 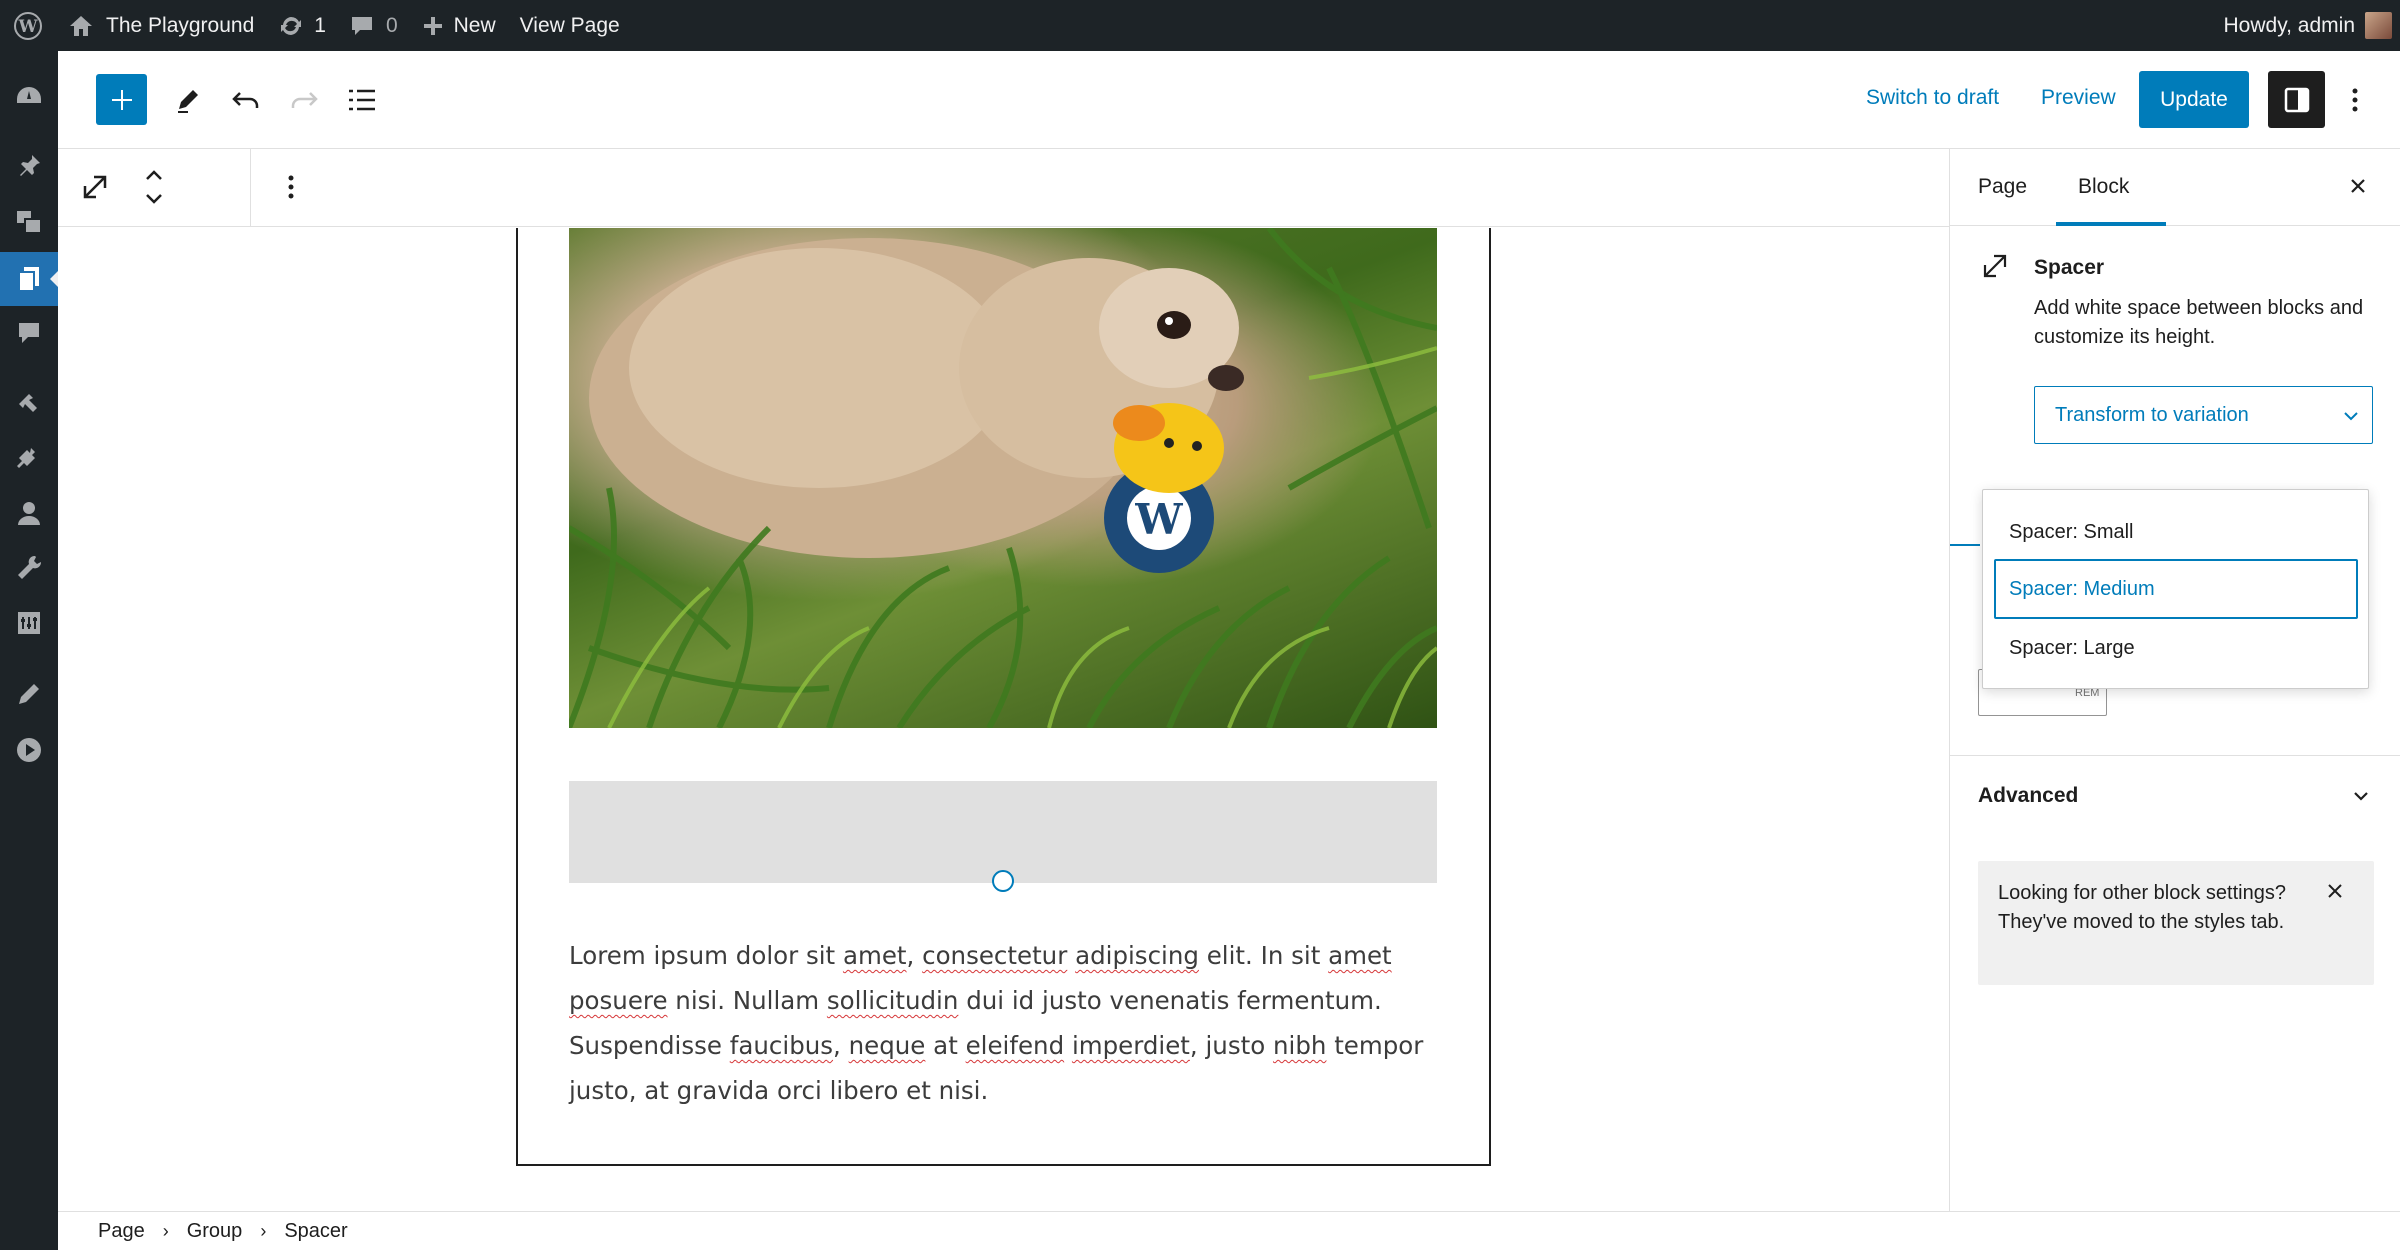 What do you see at coordinates (1003, 188) in the screenshot?
I see `block-toolbar` at bounding box center [1003, 188].